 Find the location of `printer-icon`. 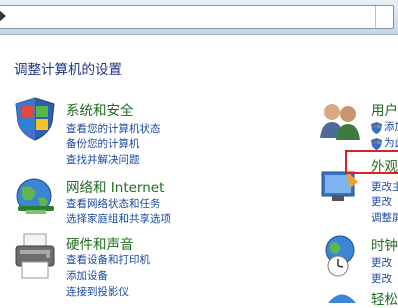

printer-icon is located at coordinates (35, 259).